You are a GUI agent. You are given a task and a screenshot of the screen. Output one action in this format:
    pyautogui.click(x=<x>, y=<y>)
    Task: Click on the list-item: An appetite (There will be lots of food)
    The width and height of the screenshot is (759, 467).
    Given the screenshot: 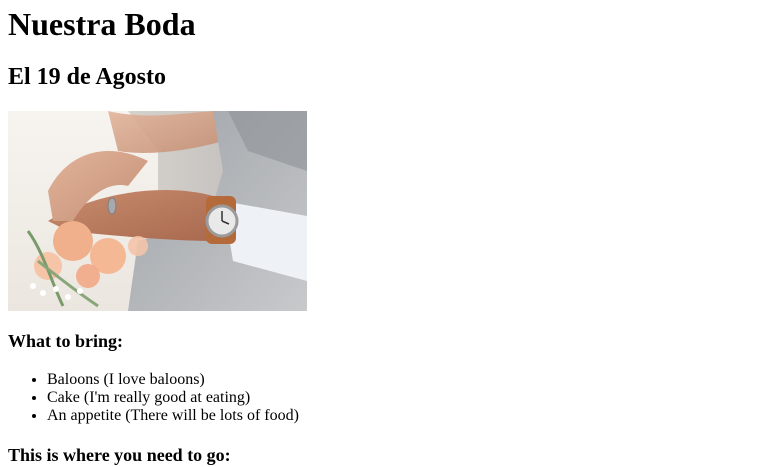 What is the action you would take?
    pyautogui.click(x=173, y=416)
    